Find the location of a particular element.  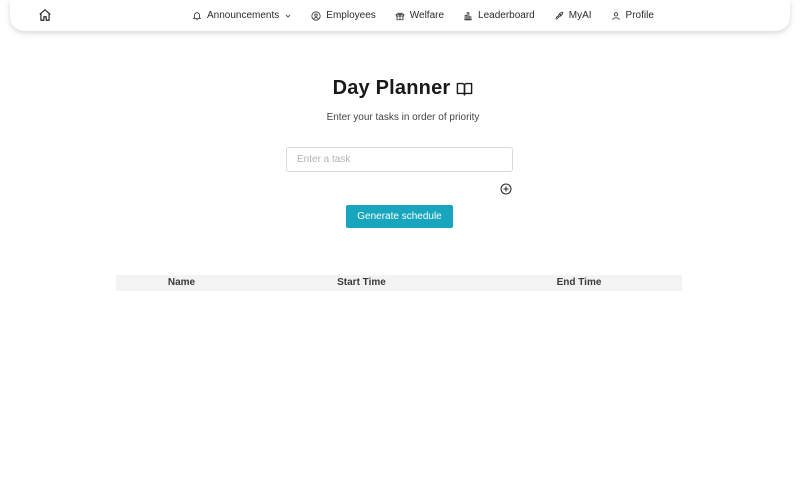

home-button is located at coordinates (45, 15).